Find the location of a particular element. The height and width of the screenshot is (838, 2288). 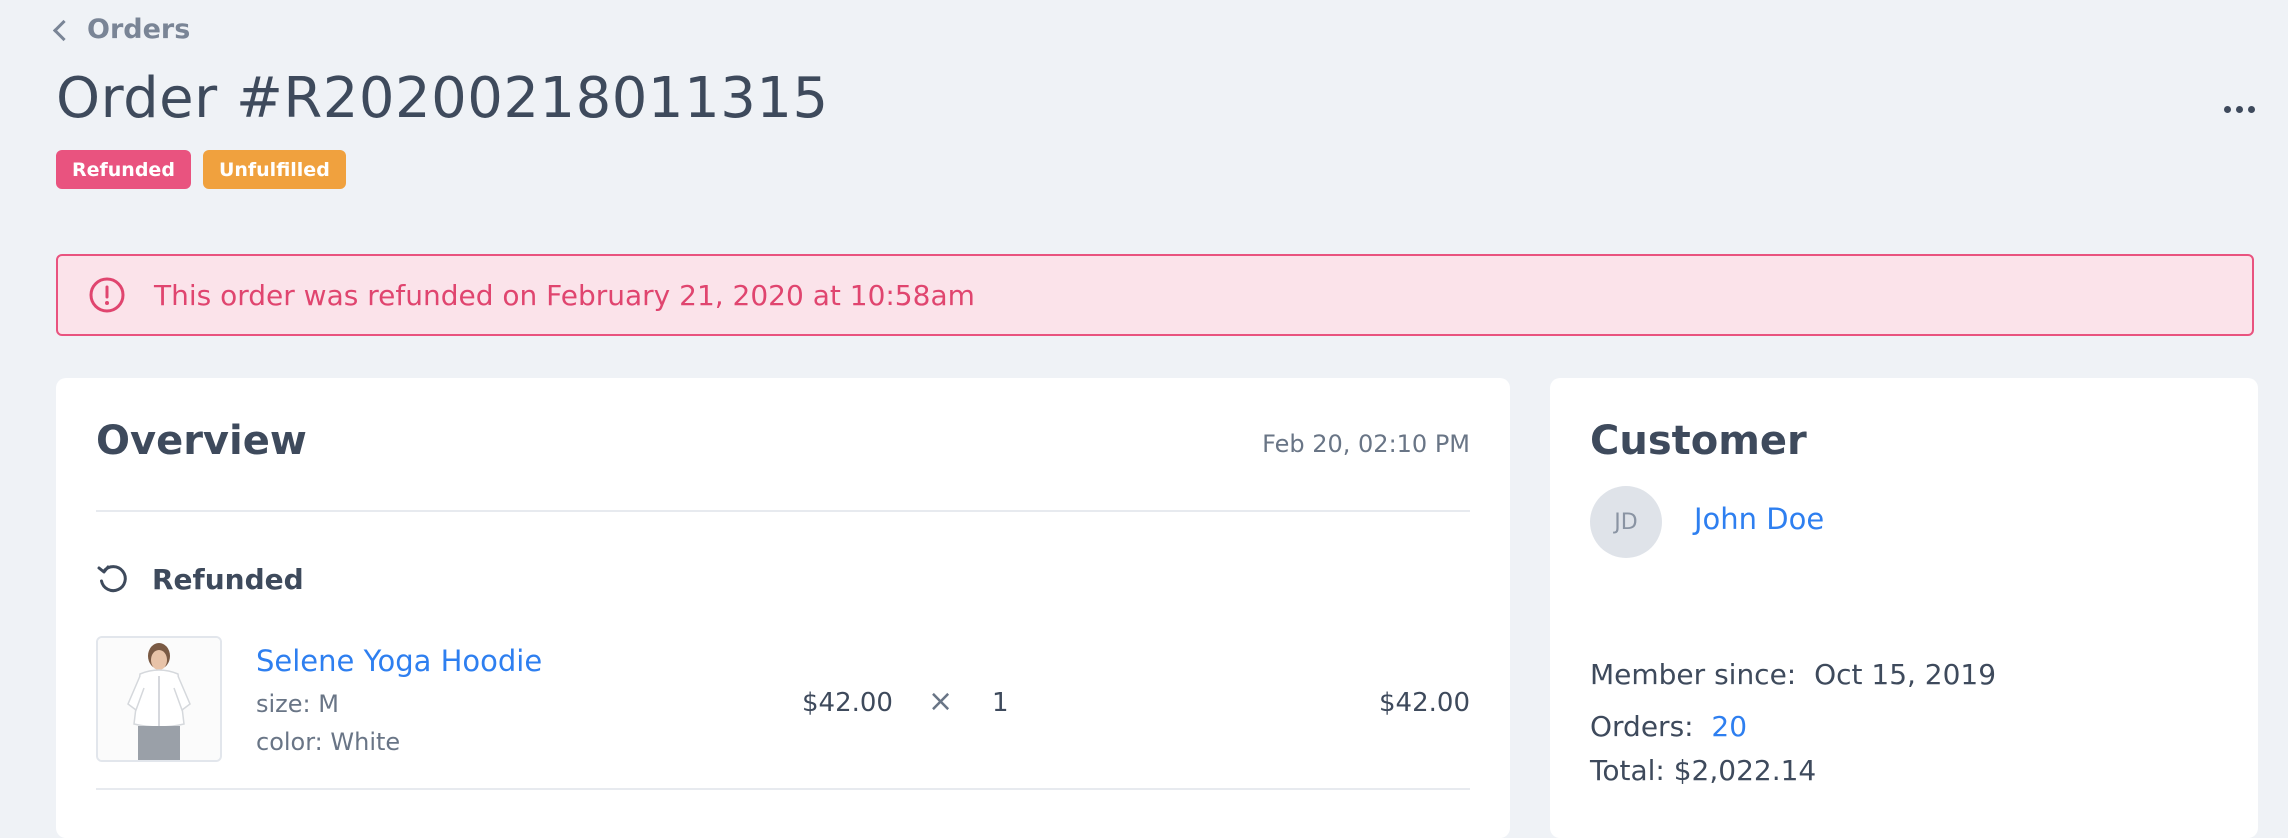

product-color: color: White is located at coordinates (328, 742).